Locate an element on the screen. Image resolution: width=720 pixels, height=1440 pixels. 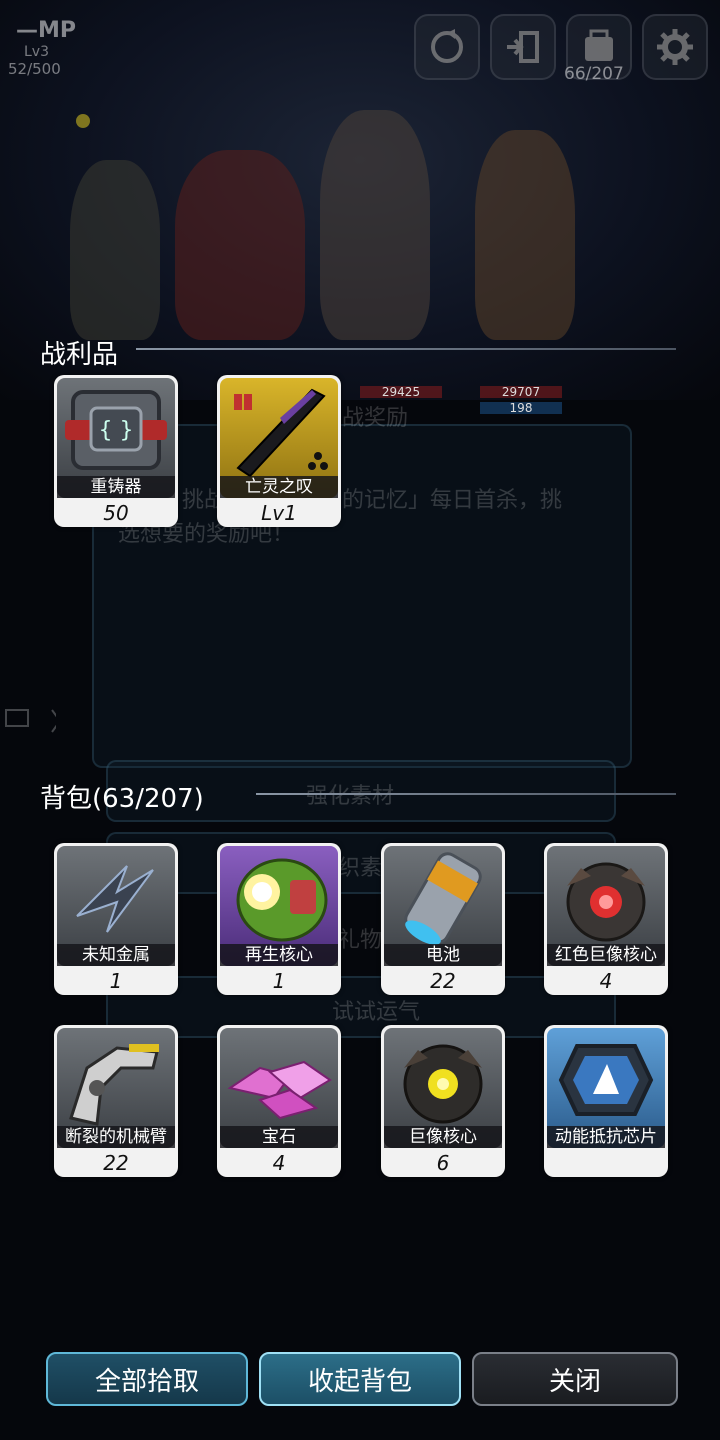
backpack-divider is located at coordinates (466, 794).